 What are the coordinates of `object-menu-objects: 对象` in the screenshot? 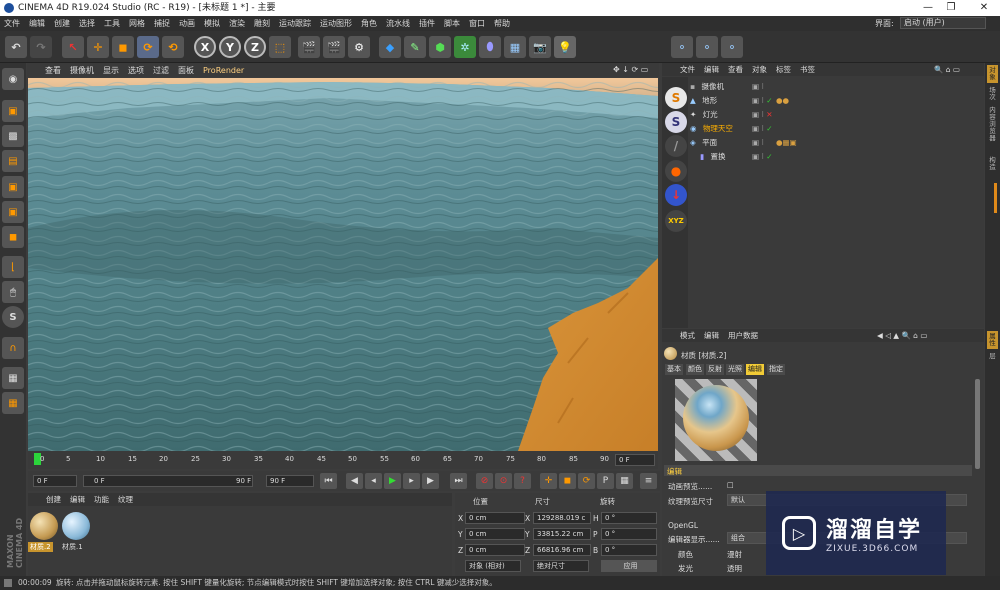 It's located at (759, 69).